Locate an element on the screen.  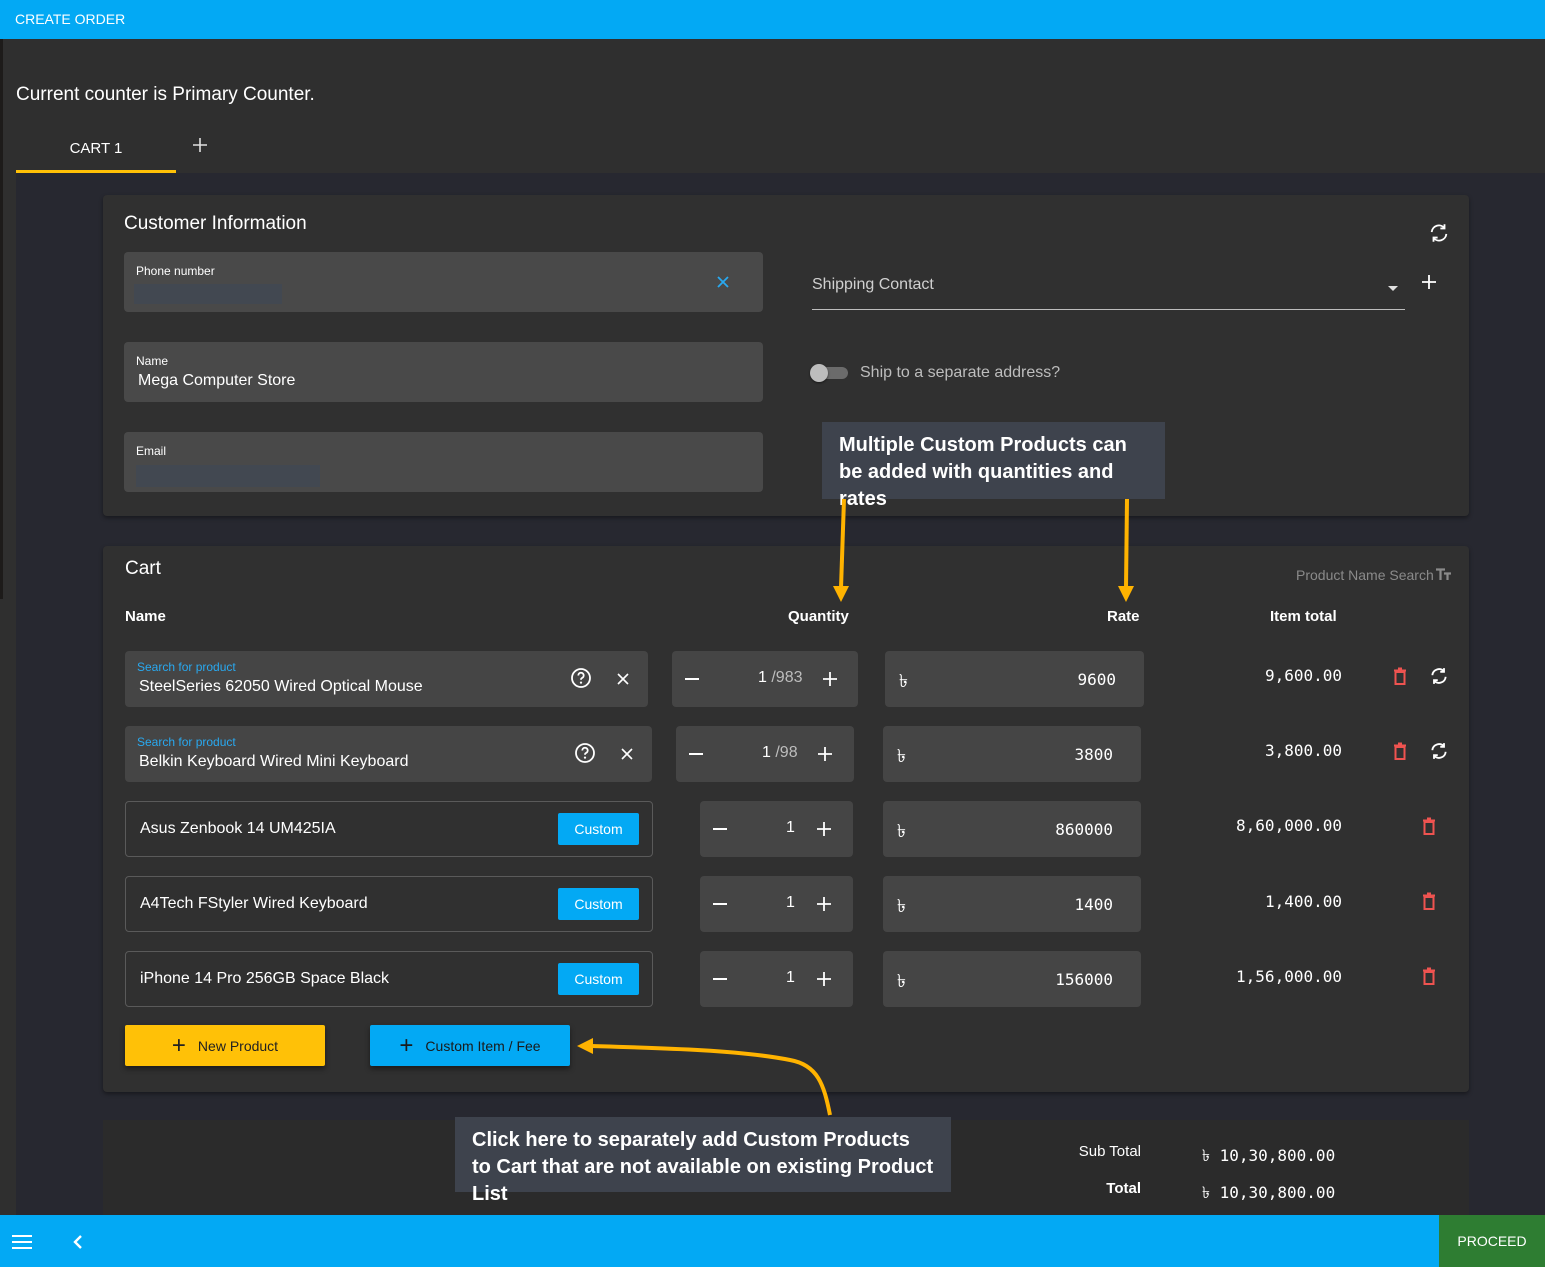
hamburger-menu-icon is located at coordinates (22, 1242).